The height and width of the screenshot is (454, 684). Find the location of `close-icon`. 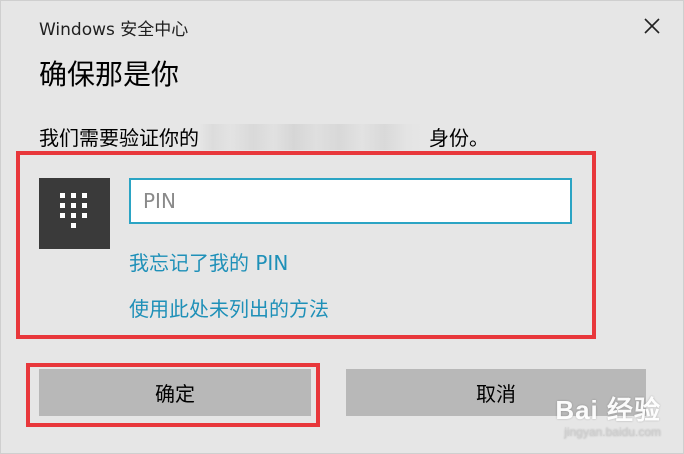

close-icon is located at coordinates (652, 26).